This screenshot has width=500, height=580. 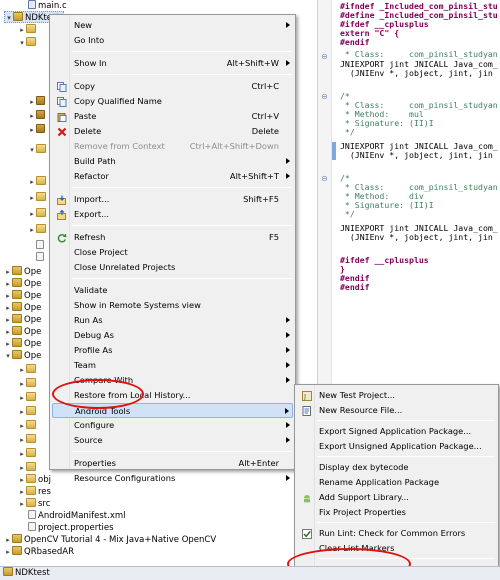 What do you see at coordinates (172, 463) in the screenshot?
I see `menu-item-properties: Properties Alt+Enter` at bounding box center [172, 463].